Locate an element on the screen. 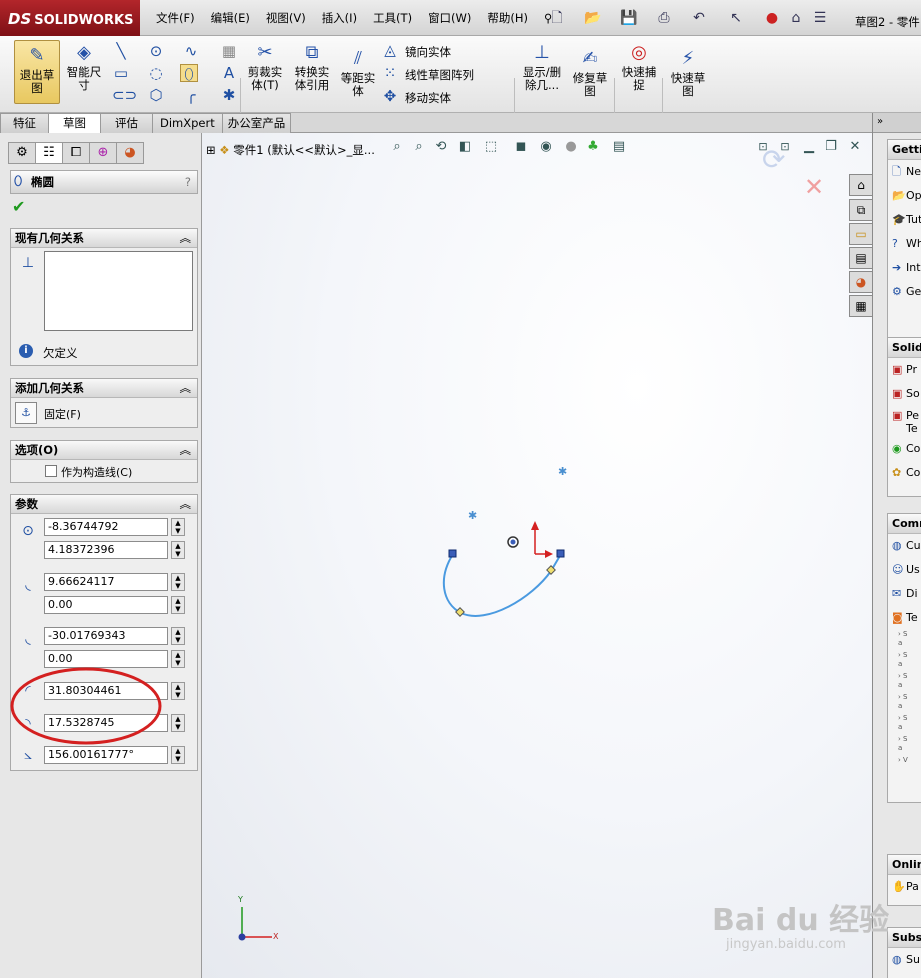 This screenshot has height=978, width=921. file-properties-icon: ⌂ is located at coordinates (796, 18).